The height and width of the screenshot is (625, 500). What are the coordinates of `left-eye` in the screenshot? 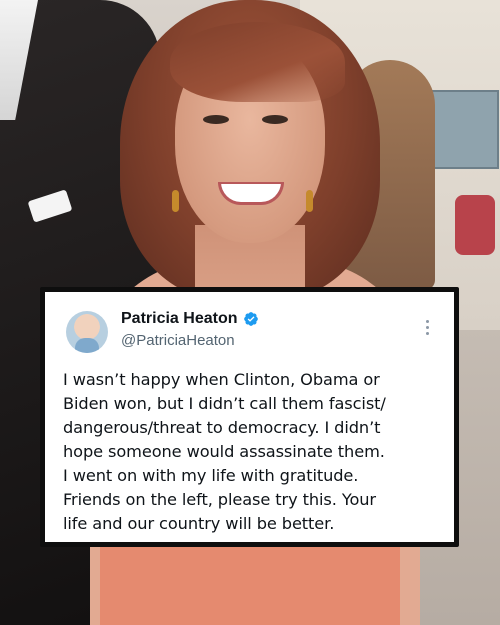 It's located at (216, 119).